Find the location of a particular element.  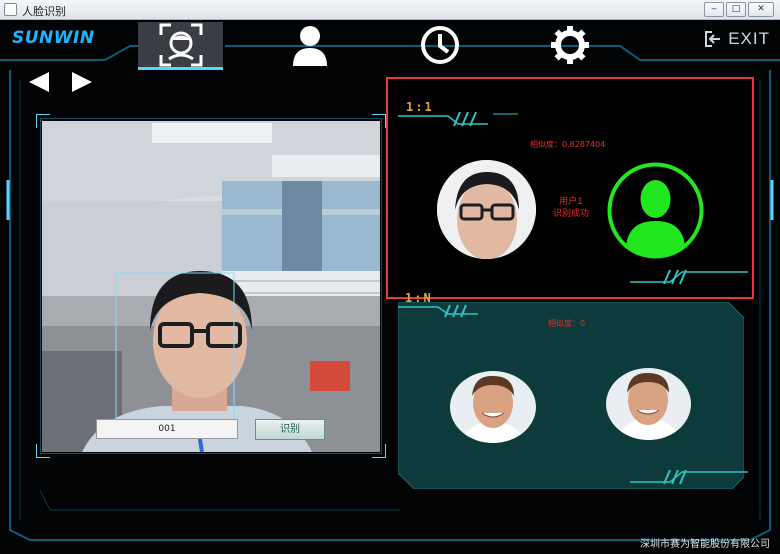

exit-icon is located at coordinates (713, 39).